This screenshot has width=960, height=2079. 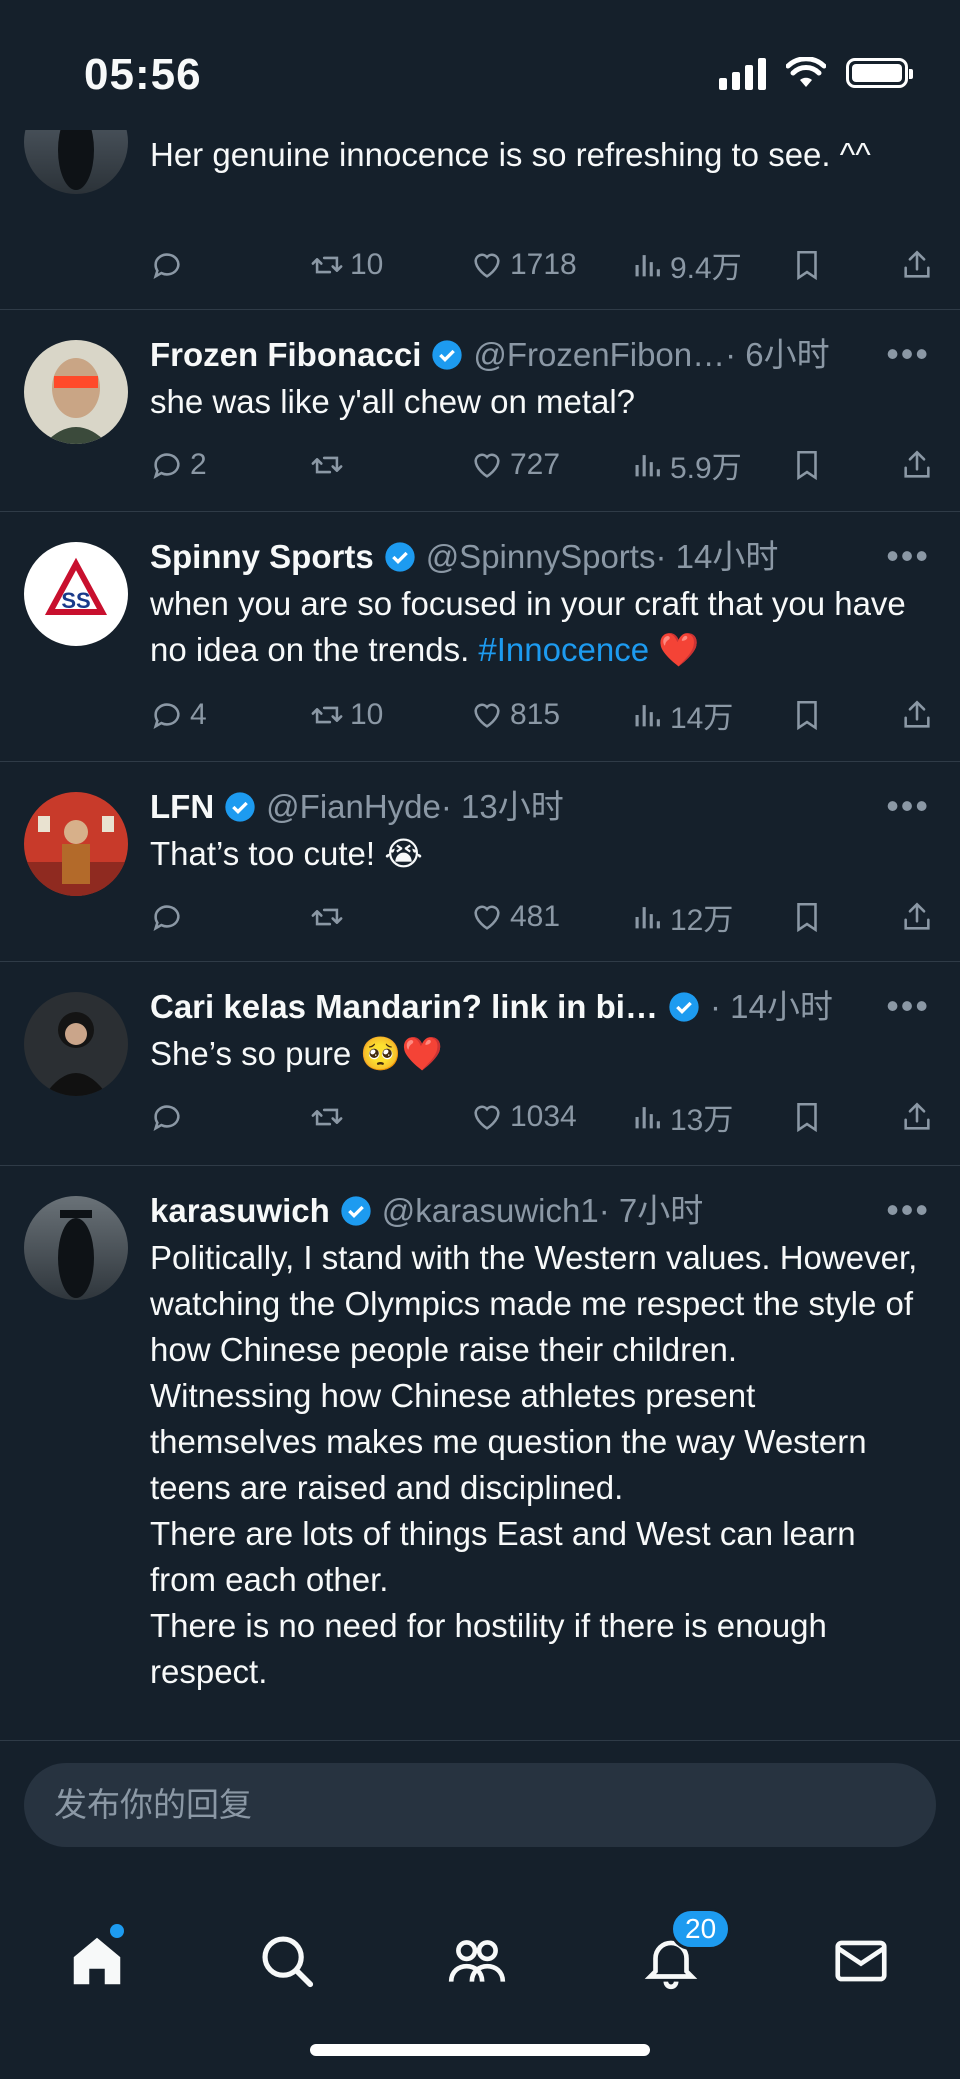 I want to click on nav-home, so click(x=101, y=1962).